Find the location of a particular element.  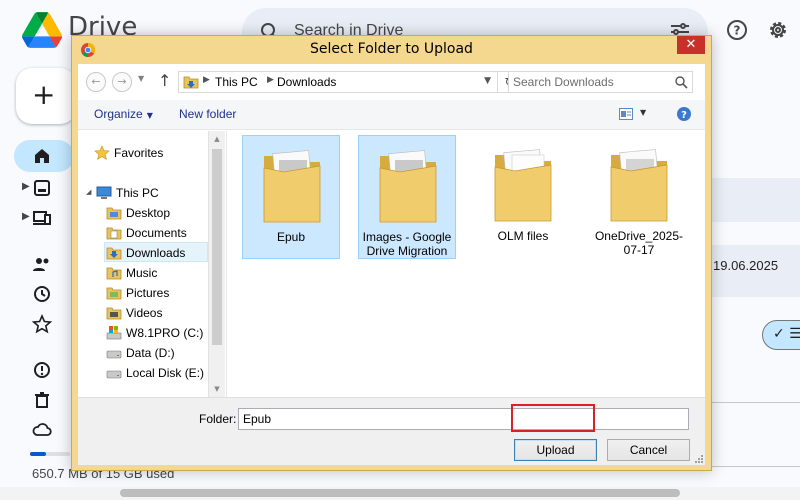

recent-icon is located at coordinates (42, 294).